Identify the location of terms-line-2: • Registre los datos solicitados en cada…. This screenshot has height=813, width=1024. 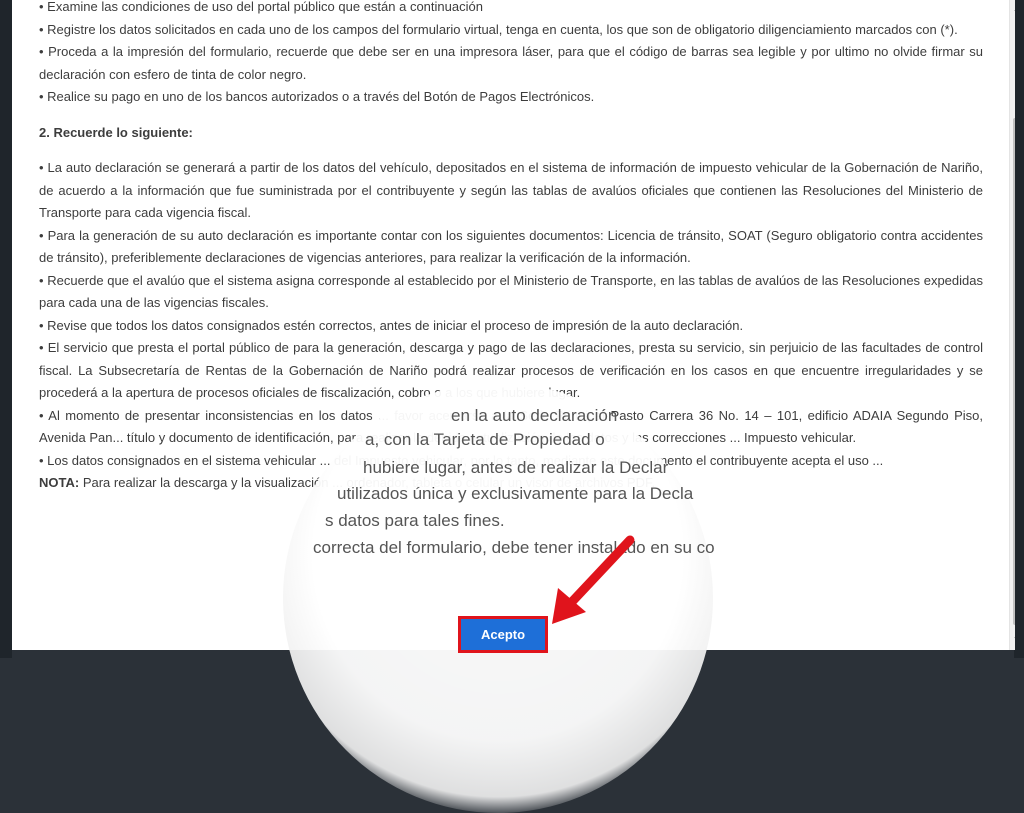
(498, 29).